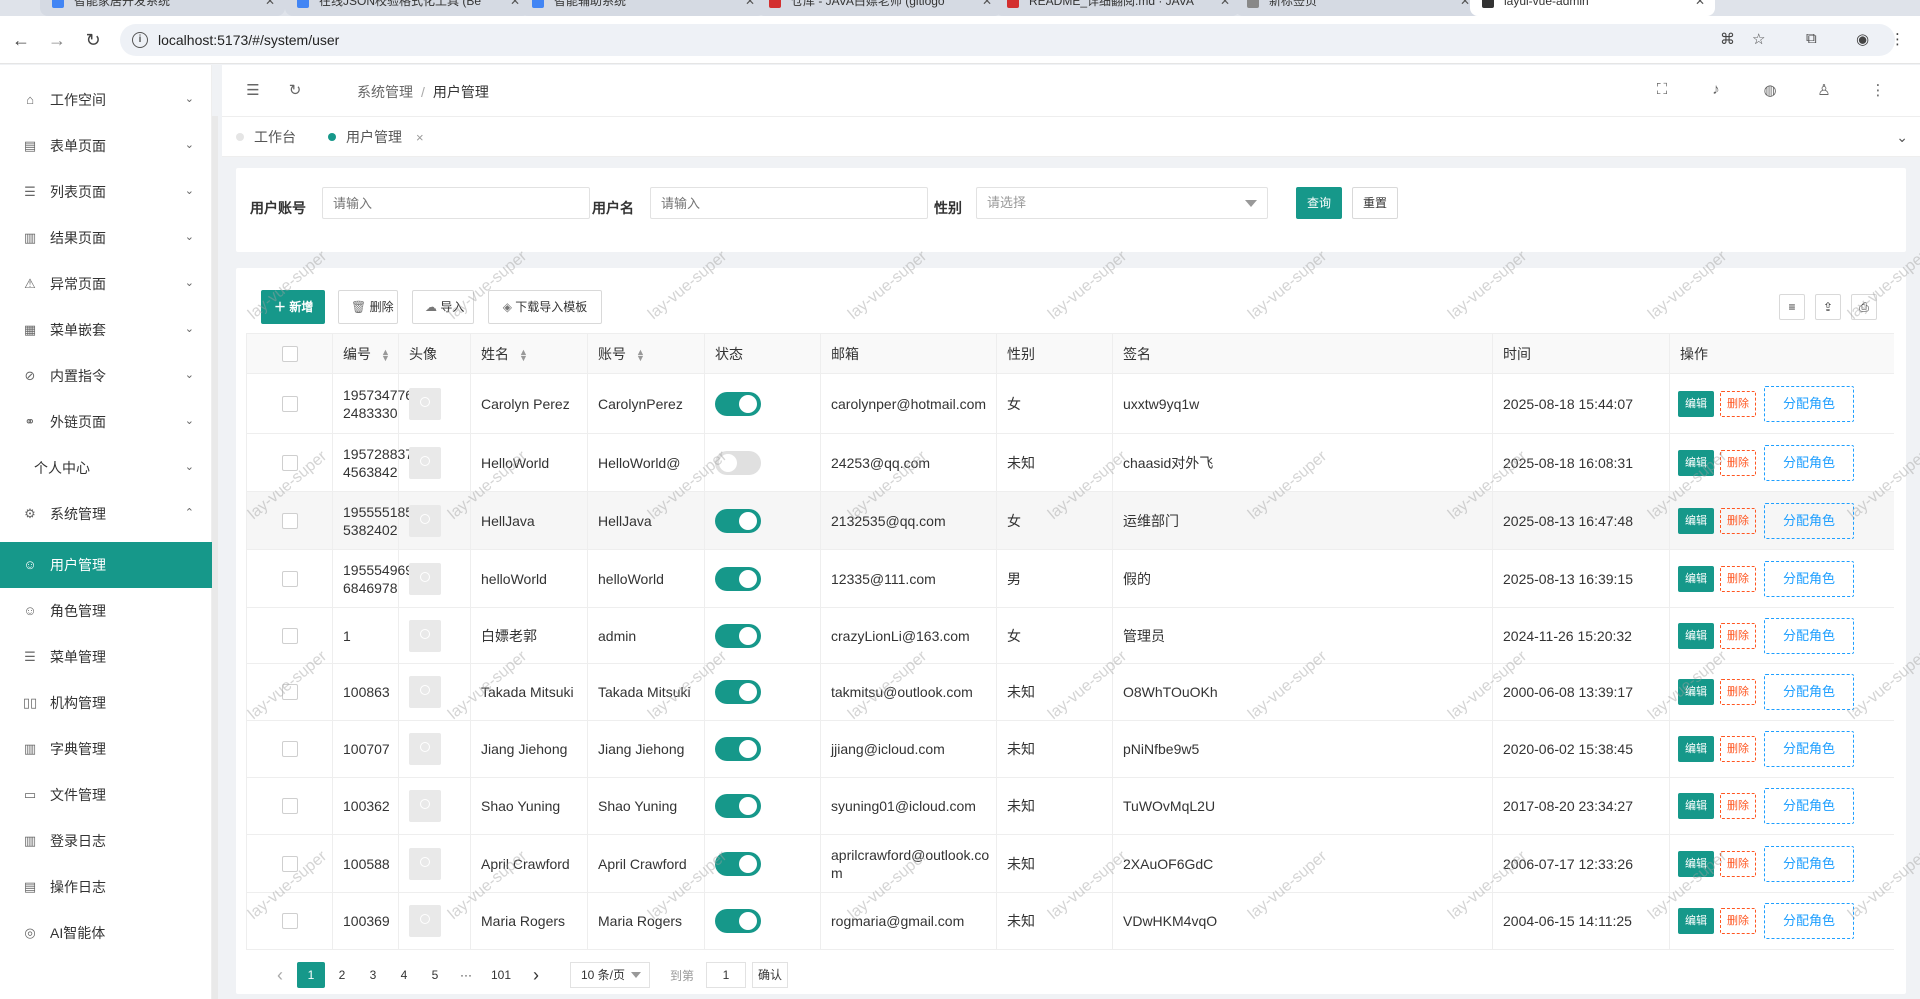 The image size is (1920, 999). I want to click on next-page-button: ›, so click(536, 975).